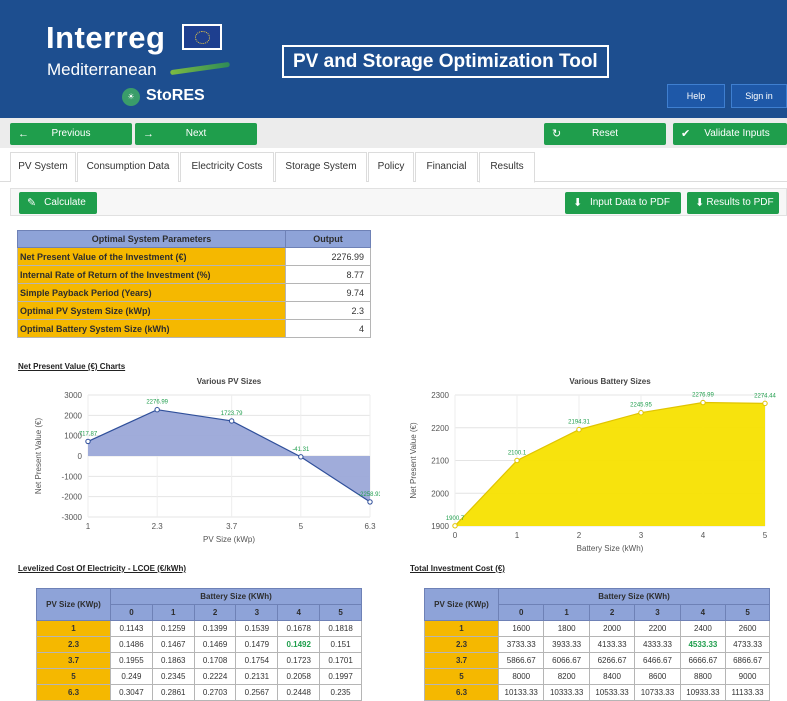  What do you see at coordinates (747, 692) in the screenshot?
I see `table-cell: 11133.33` at bounding box center [747, 692].